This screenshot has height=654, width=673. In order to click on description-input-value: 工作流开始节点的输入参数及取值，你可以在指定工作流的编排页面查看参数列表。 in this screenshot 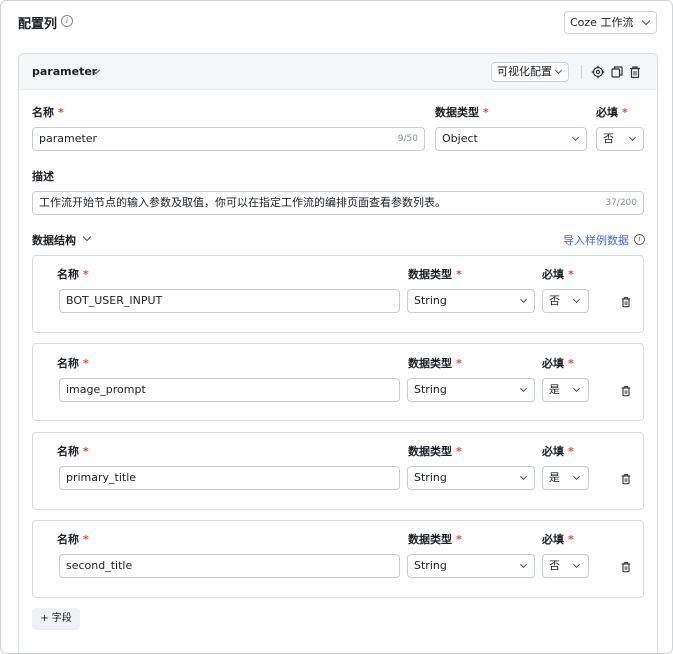, I will do `click(242, 202)`.